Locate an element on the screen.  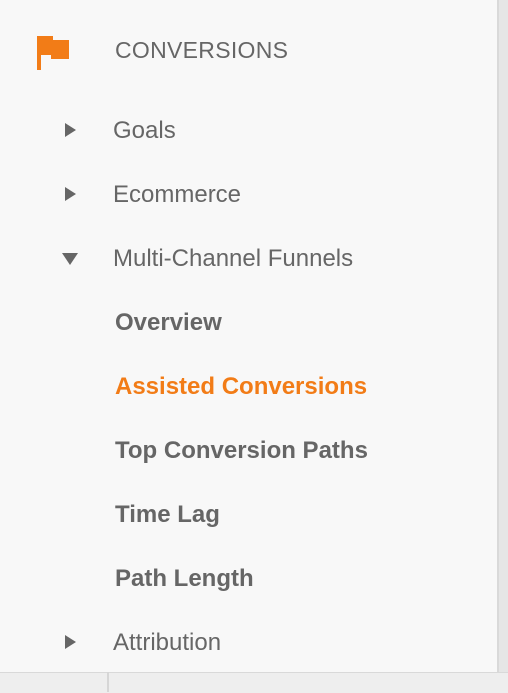
sub-item-top-conversion-paths: Top Conversion Paths is located at coordinates (248, 451).